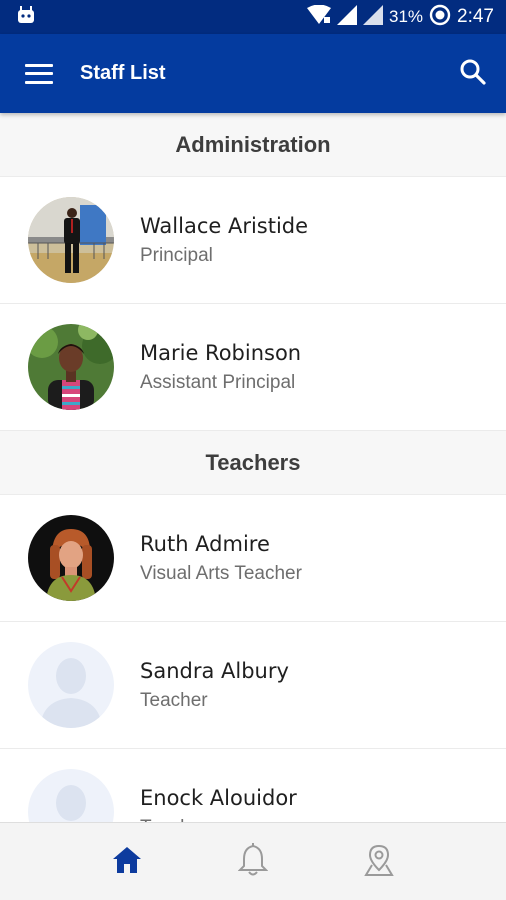 The height and width of the screenshot is (900, 506). Describe the element at coordinates (475, 16) in the screenshot. I see `clock: 2:47` at that location.